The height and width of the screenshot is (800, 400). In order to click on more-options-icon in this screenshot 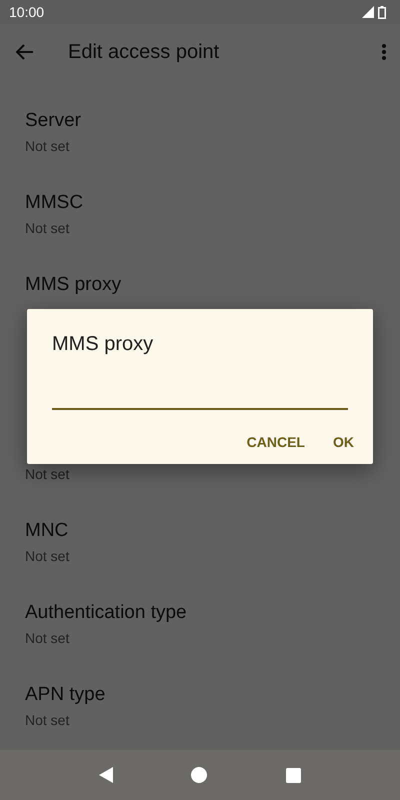, I will do `click(384, 52)`.